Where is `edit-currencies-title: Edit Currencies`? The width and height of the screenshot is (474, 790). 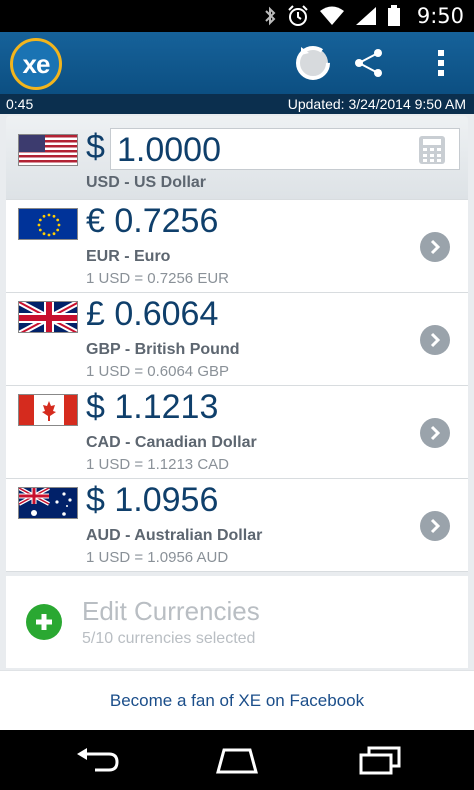
edit-currencies-title: Edit Currencies is located at coordinates (171, 611).